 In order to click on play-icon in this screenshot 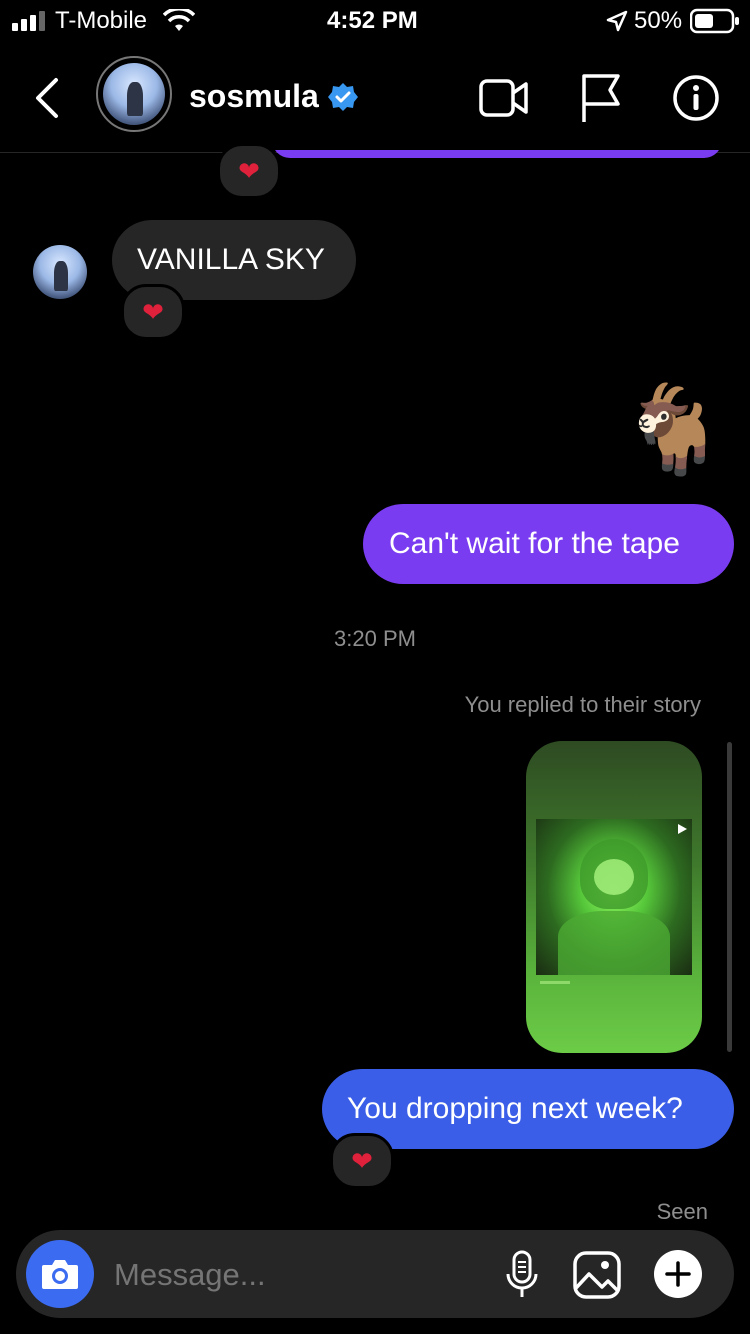, I will do `click(682, 829)`.